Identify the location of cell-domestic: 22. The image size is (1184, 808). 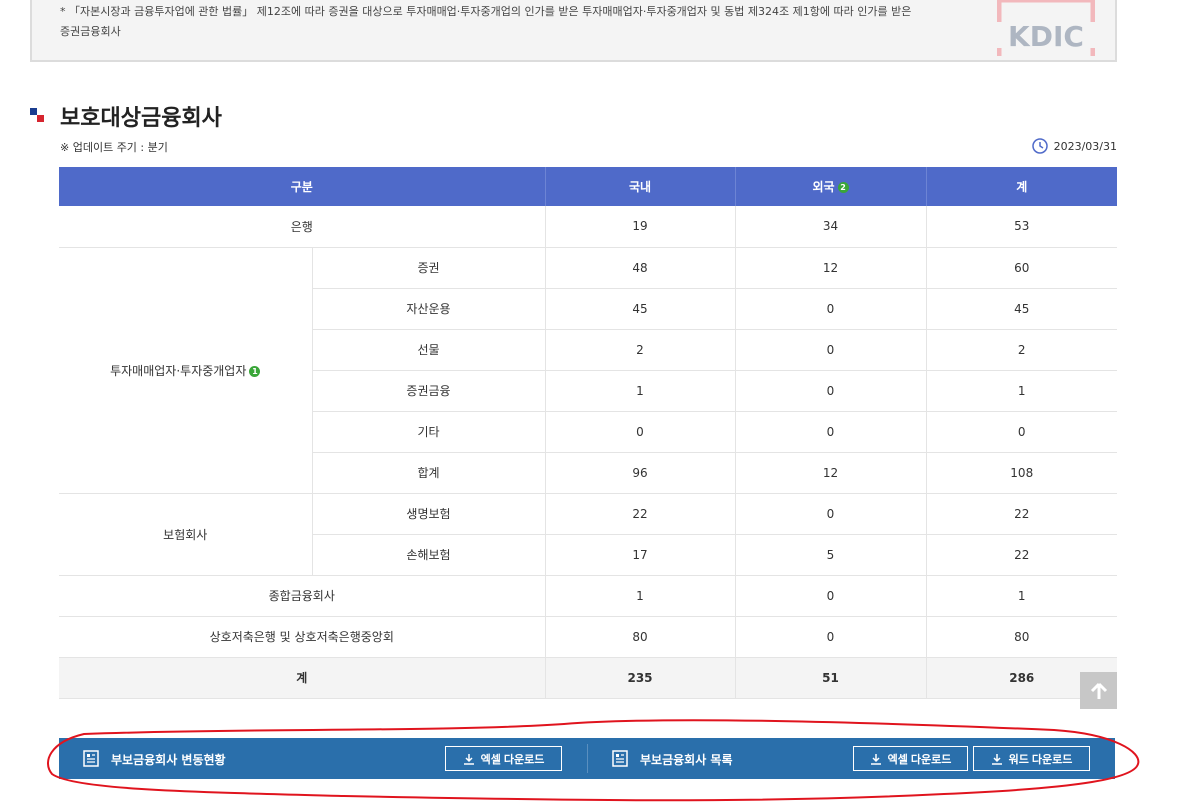
(640, 514).